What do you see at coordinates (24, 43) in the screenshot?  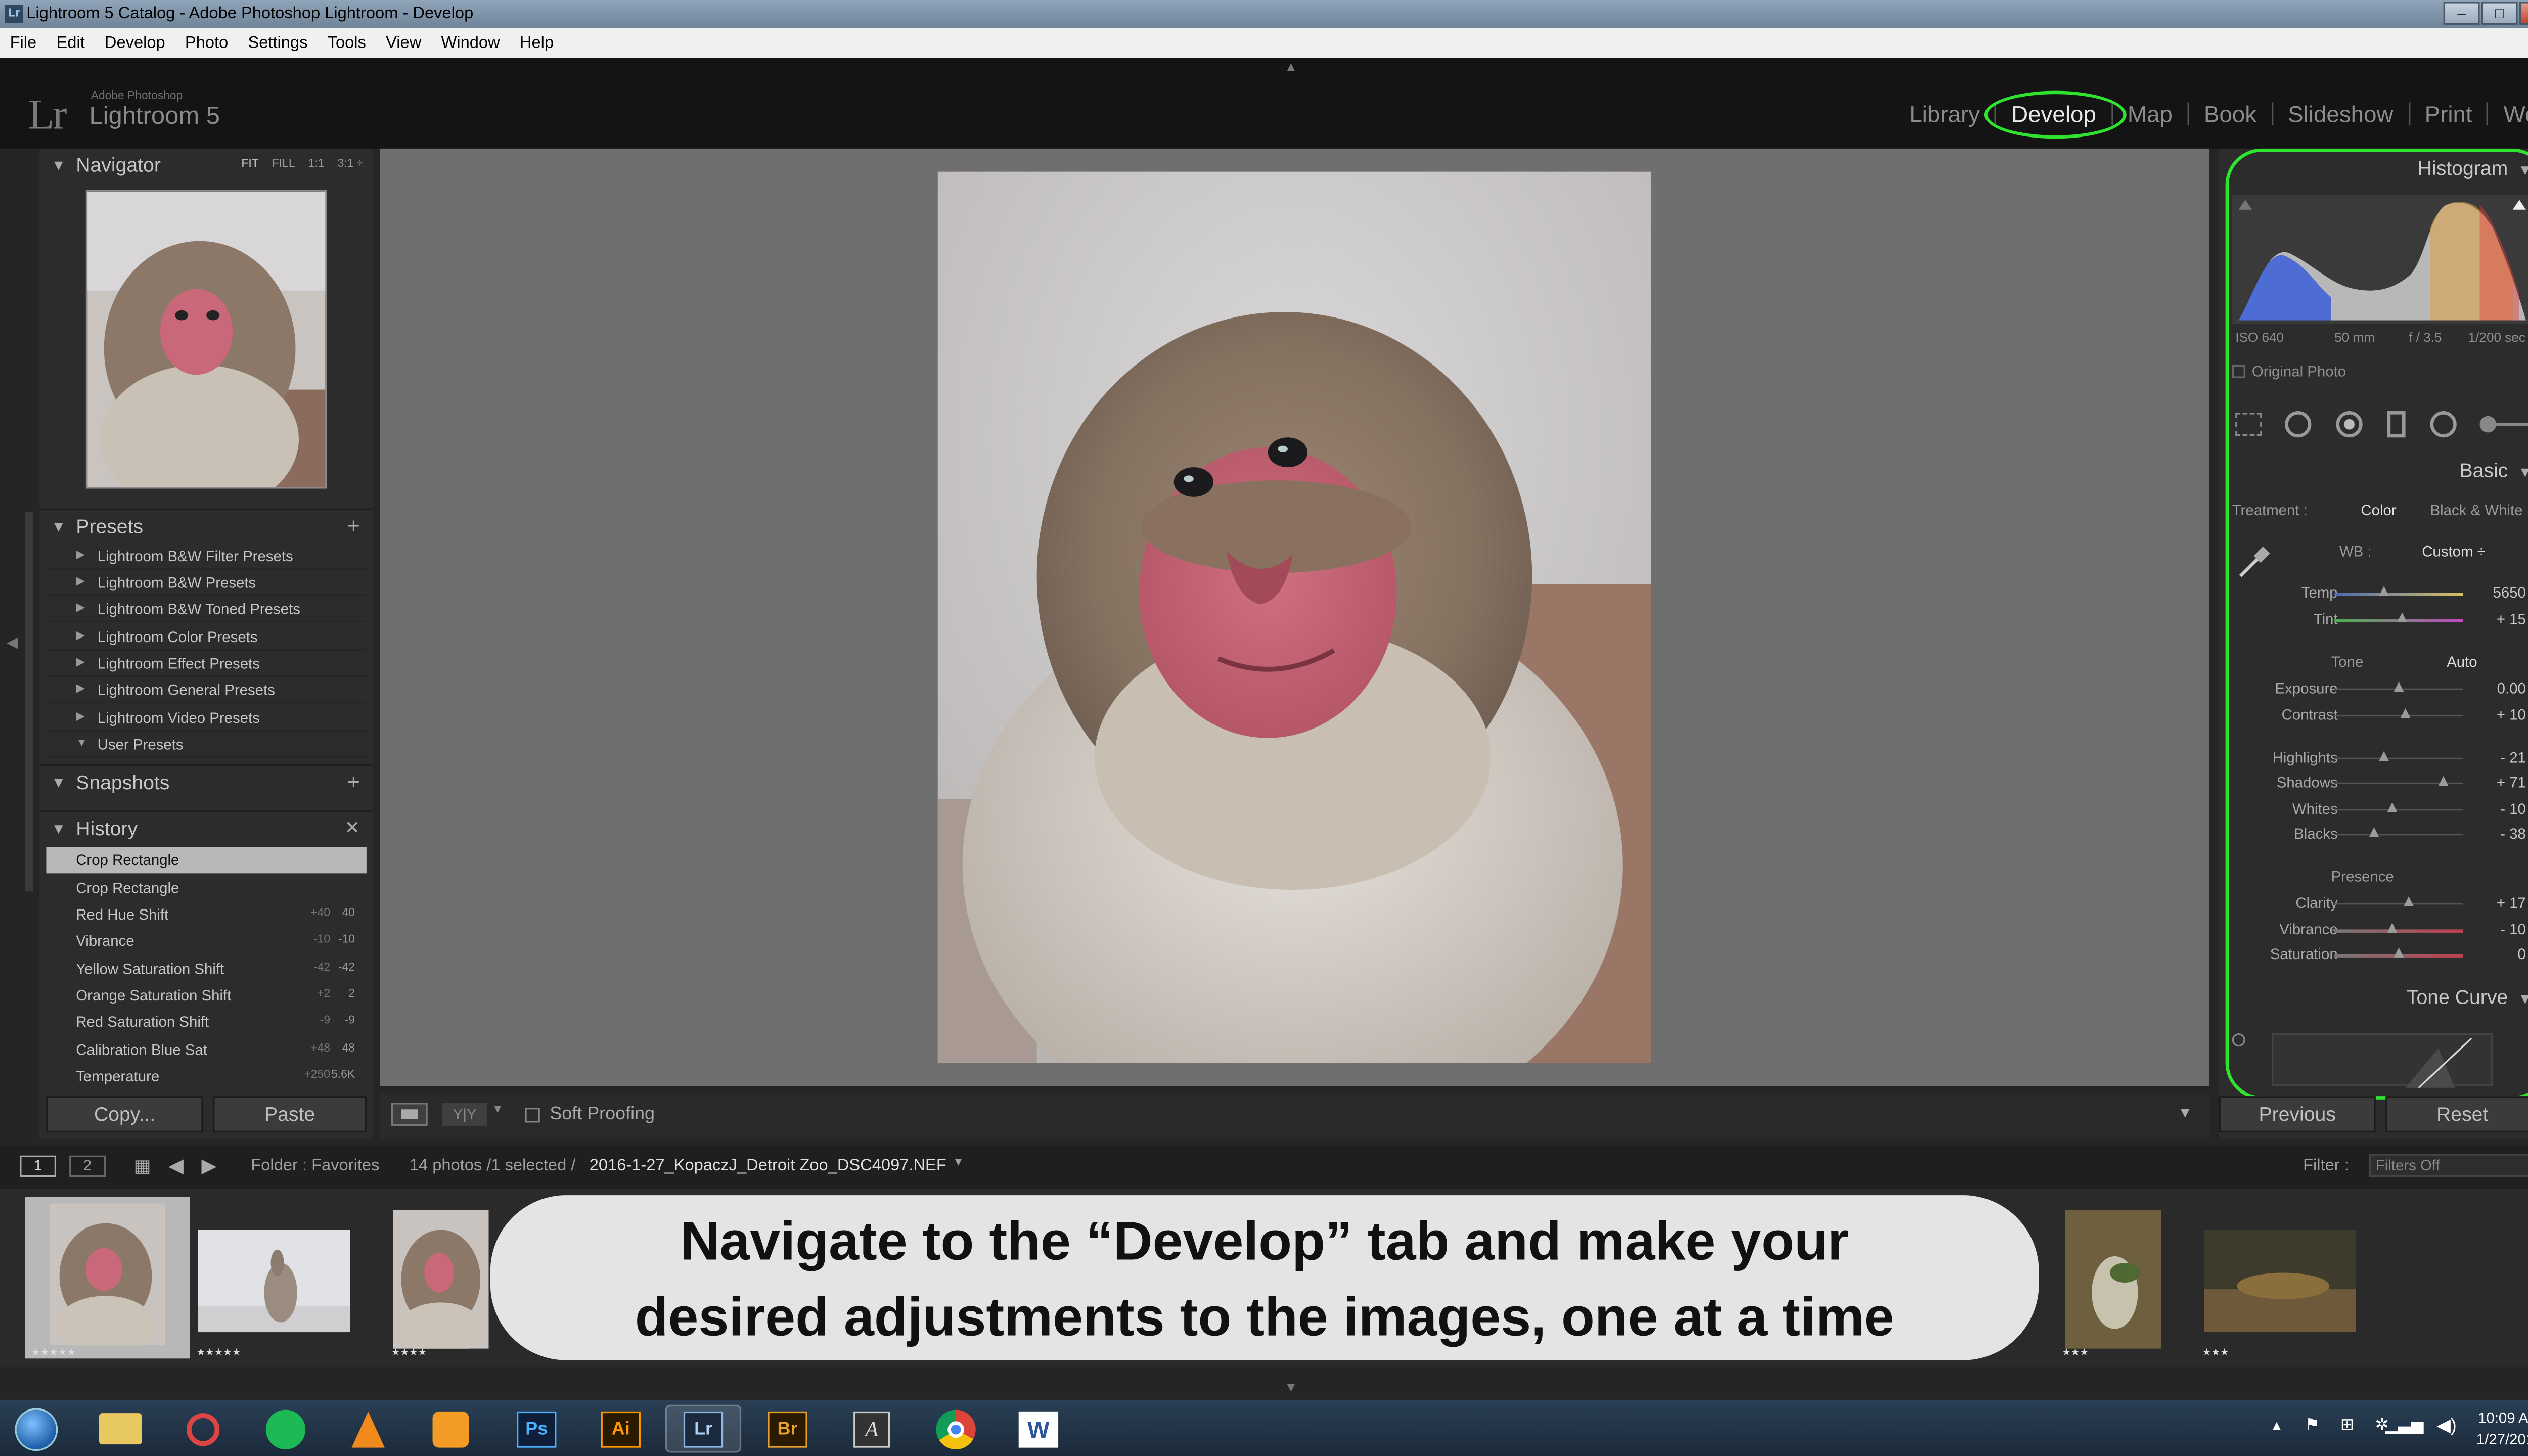 I see `menu-file: File` at bounding box center [24, 43].